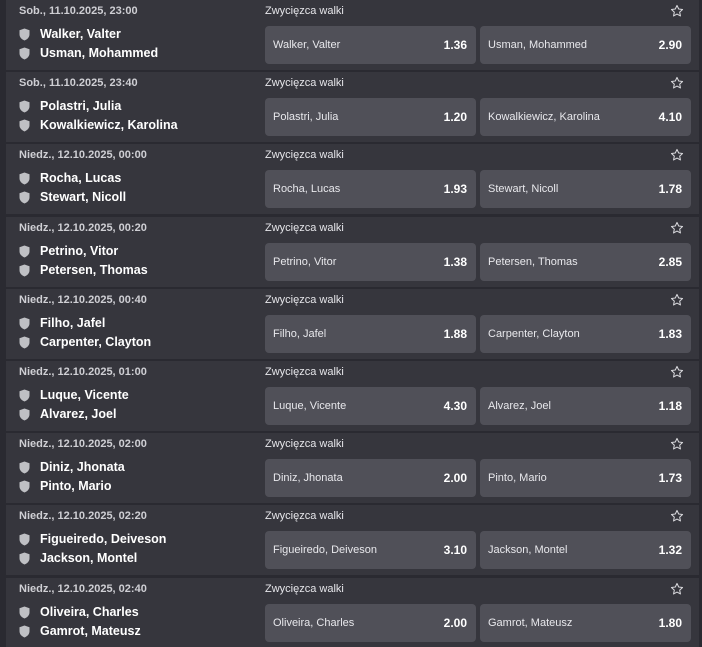 The width and height of the screenshot is (702, 647). What do you see at coordinates (72, 467) in the screenshot?
I see `fighter-1: Diniz, Jhonata` at bounding box center [72, 467].